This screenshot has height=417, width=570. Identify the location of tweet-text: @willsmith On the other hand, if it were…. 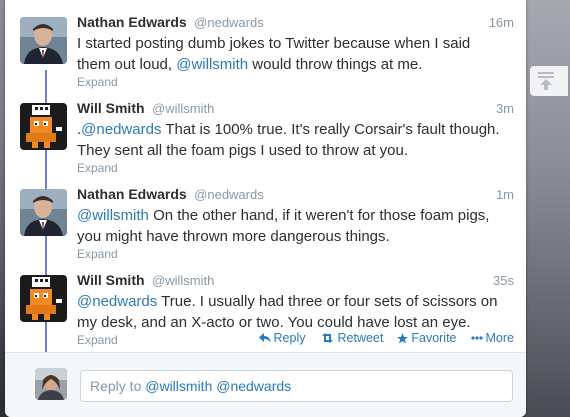
(283, 226).